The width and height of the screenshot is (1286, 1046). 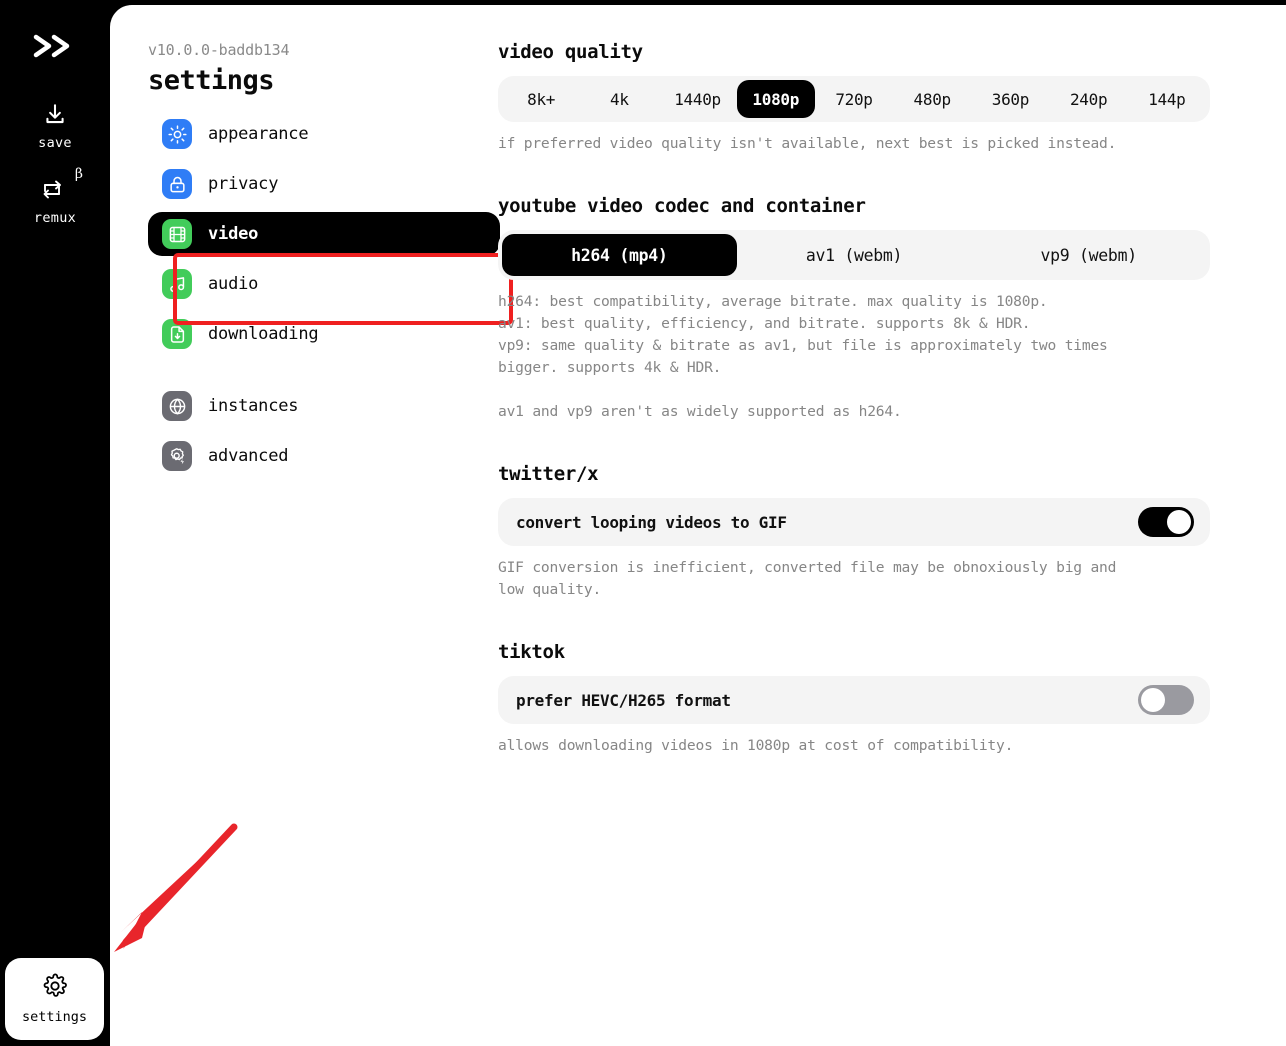 What do you see at coordinates (177, 234) in the screenshot?
I see `film-icon` at bounding box center [177, 234].